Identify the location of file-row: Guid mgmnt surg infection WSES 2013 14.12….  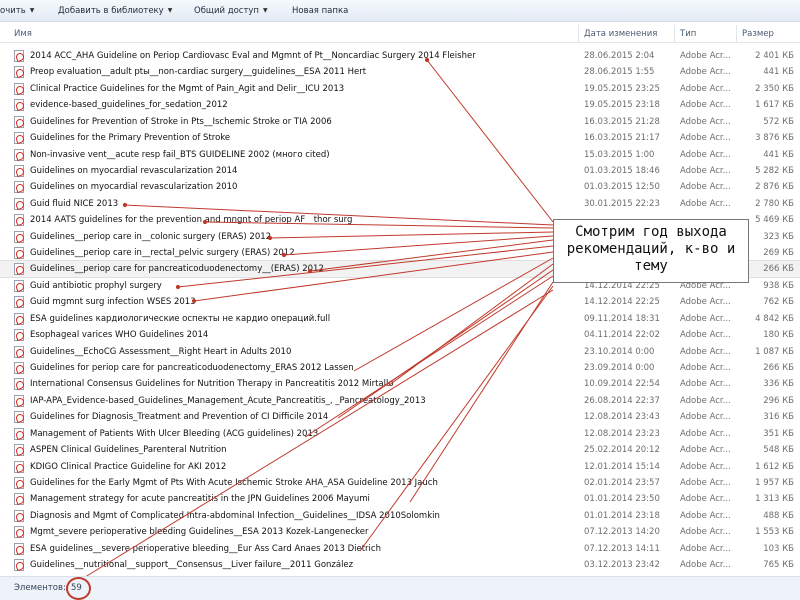
(400, 302).